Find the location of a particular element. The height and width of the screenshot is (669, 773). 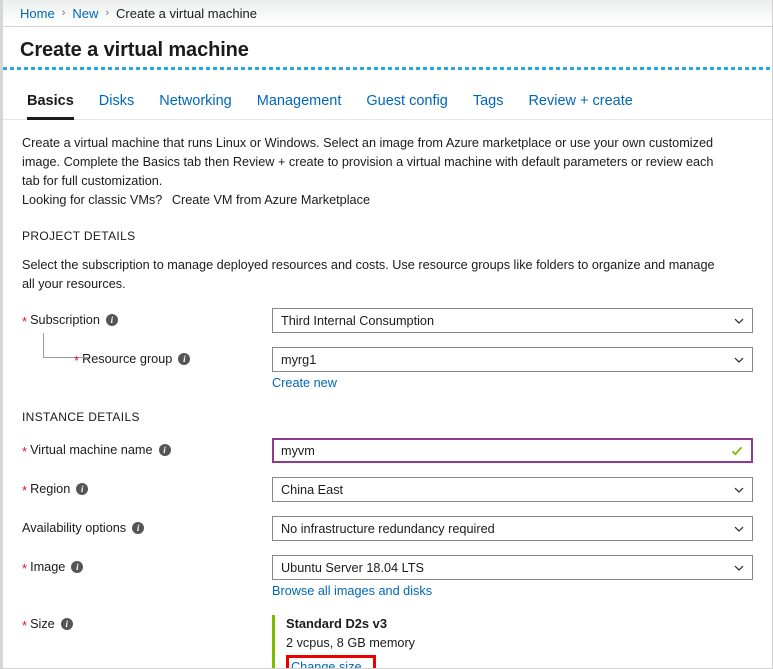

breadcrumb-item-home: Home is located at coordinates (37, 13).